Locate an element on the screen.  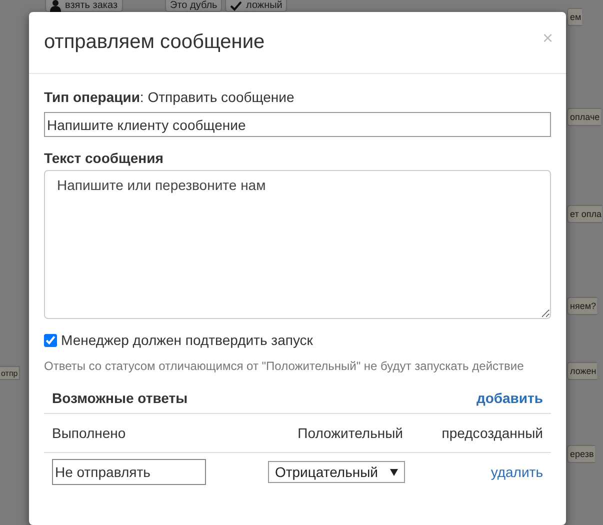
node-label: взять заказ is located at coordinates (91, 5).